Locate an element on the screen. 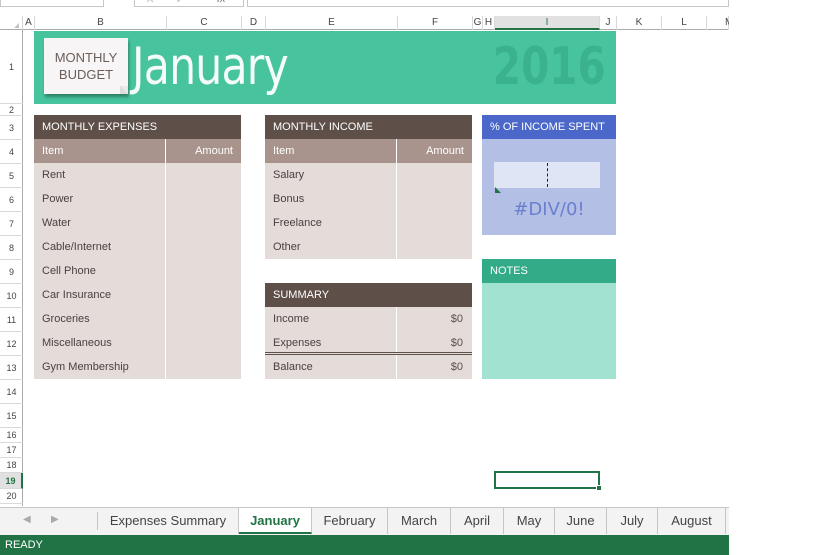 The height and width of the screenshot is (555, 819). sheet-tab-january: January is located at coordinates (275, 521).